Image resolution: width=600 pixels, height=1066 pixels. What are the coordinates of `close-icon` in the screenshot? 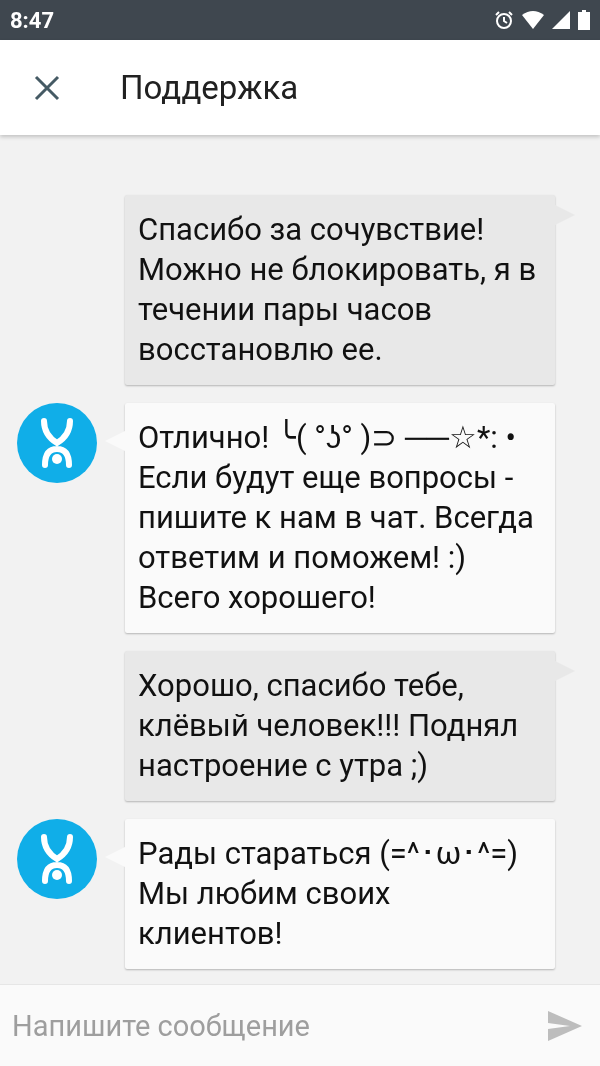 It's located at (47, 87).